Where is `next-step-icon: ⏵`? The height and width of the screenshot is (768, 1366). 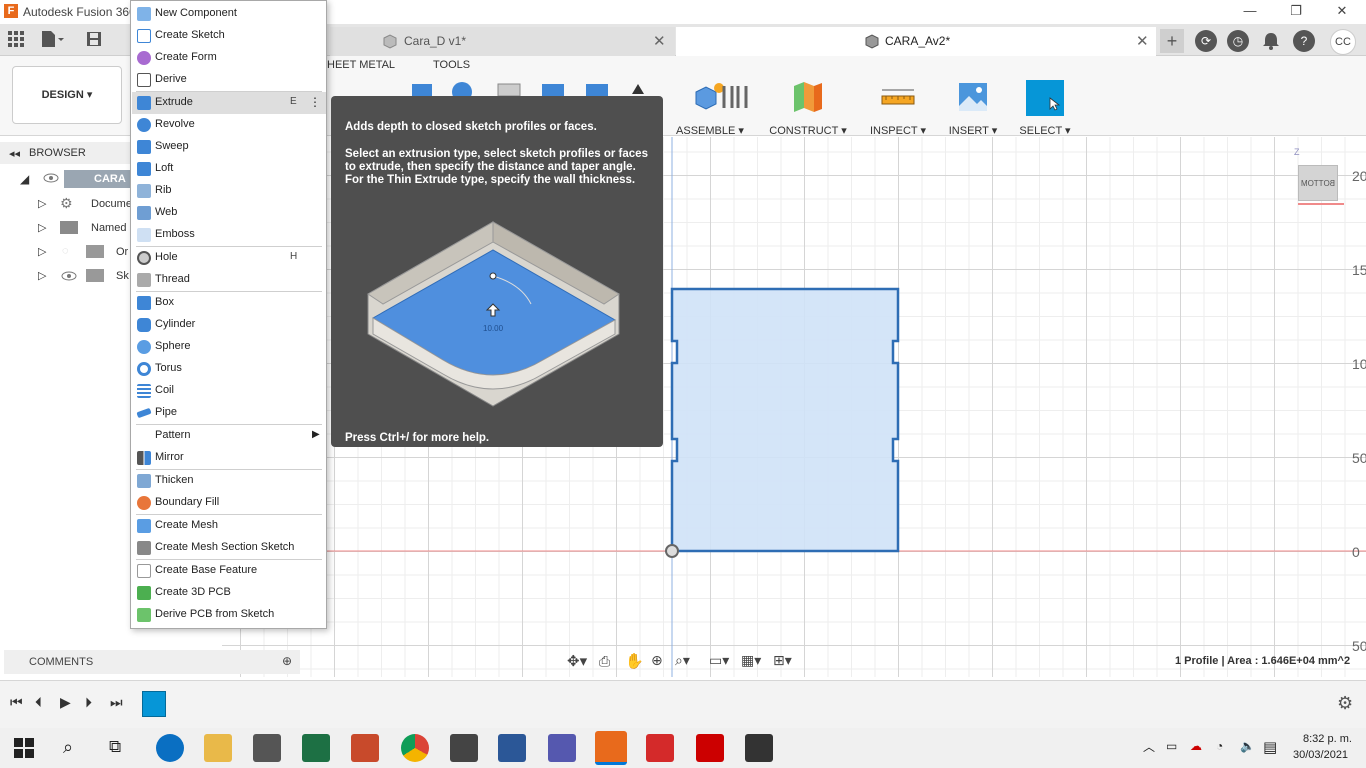
next-step-icon: ⏵ is located at coordinates (88, 702).